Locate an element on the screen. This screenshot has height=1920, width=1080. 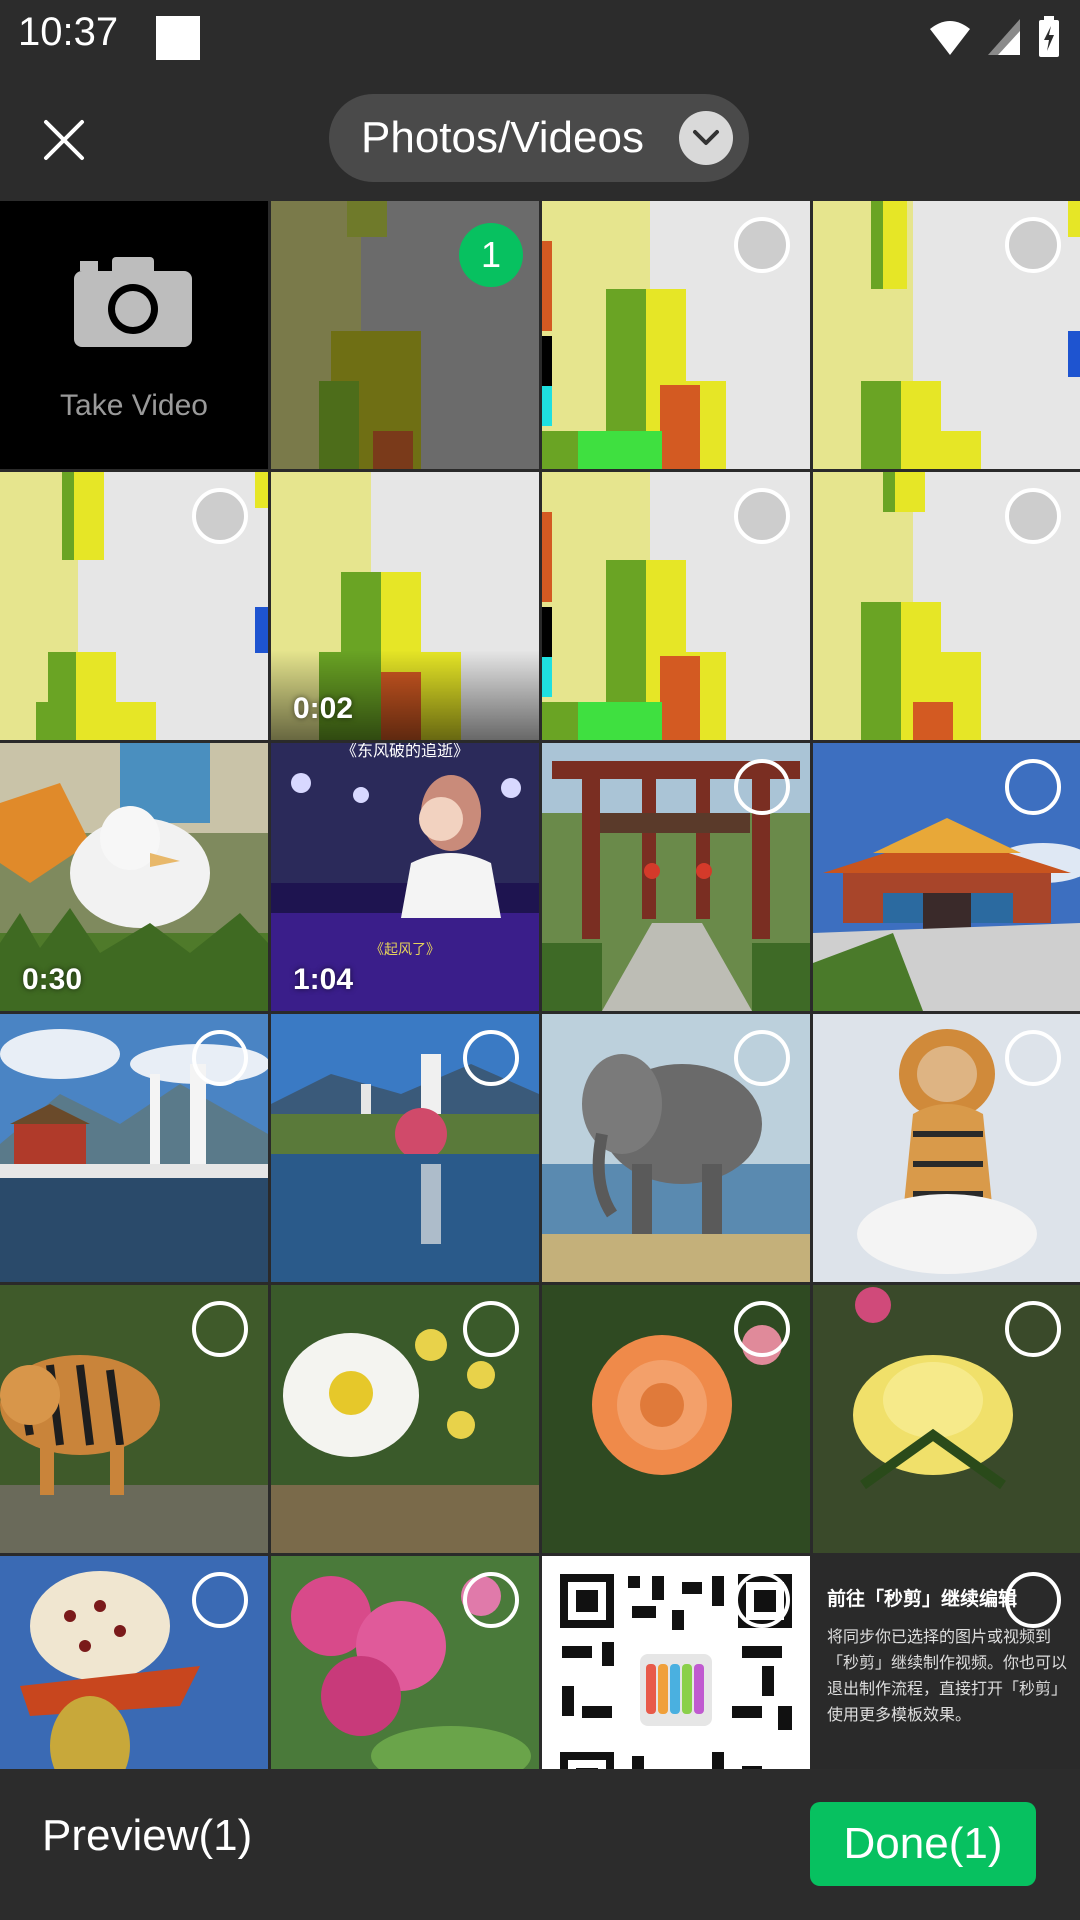
done-button: Done(1) is located at coordinates (923, 1844).